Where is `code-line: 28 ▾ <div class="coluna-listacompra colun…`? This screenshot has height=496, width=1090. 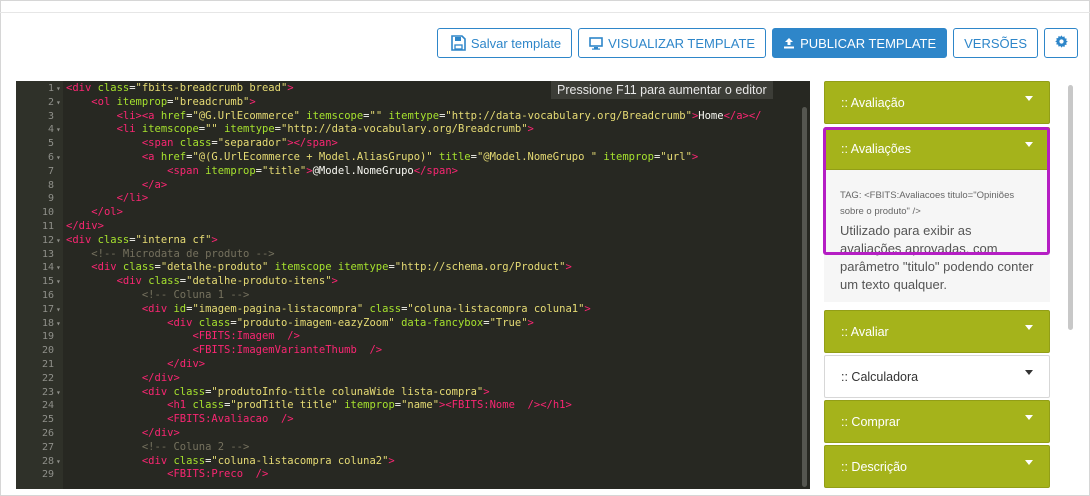
code-line: 28 ▾ <div class="coluna-listacompra colun… is located at coordinates (413, 462).